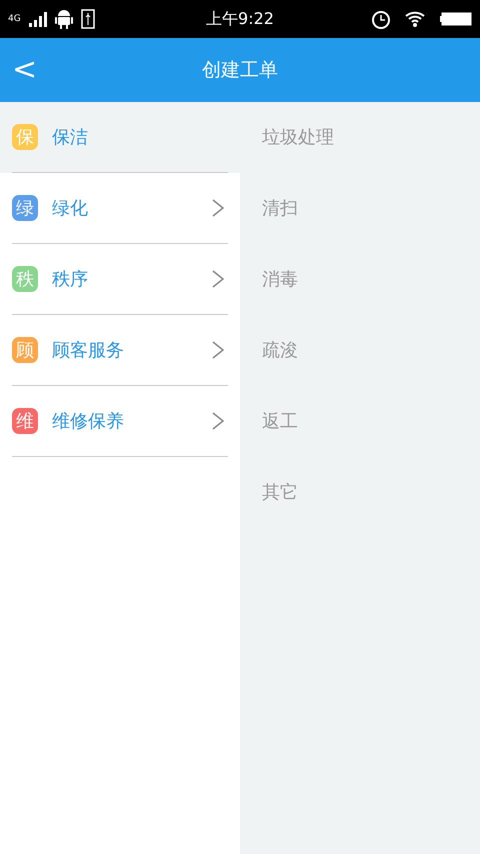  What do you see at coordinates (37, 19) in the screenshot?
I see `signal-icon` at bounding box center [37, 19].